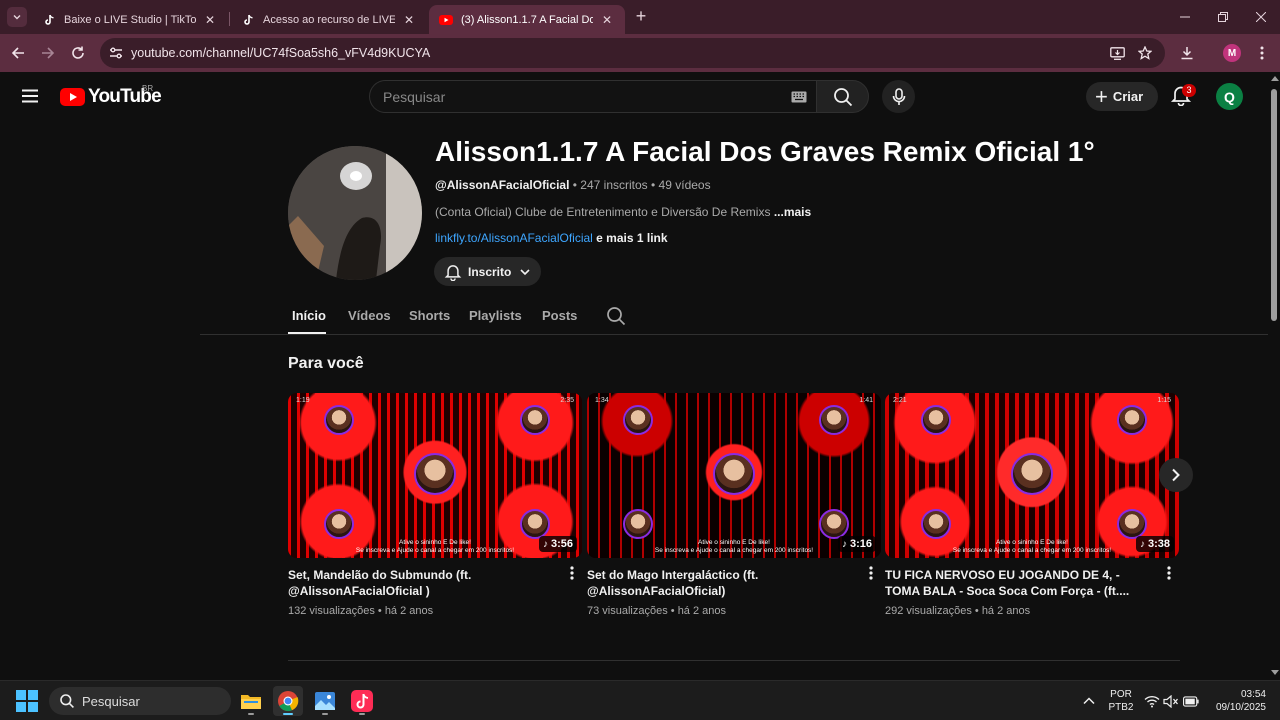  What do you see at coordinates (130, 19) in the screenshot?
I see `browser-tab-tiktok-studio: Baixe o LIVE Studio | TikTok ✕` at bounding box center [130, 19].